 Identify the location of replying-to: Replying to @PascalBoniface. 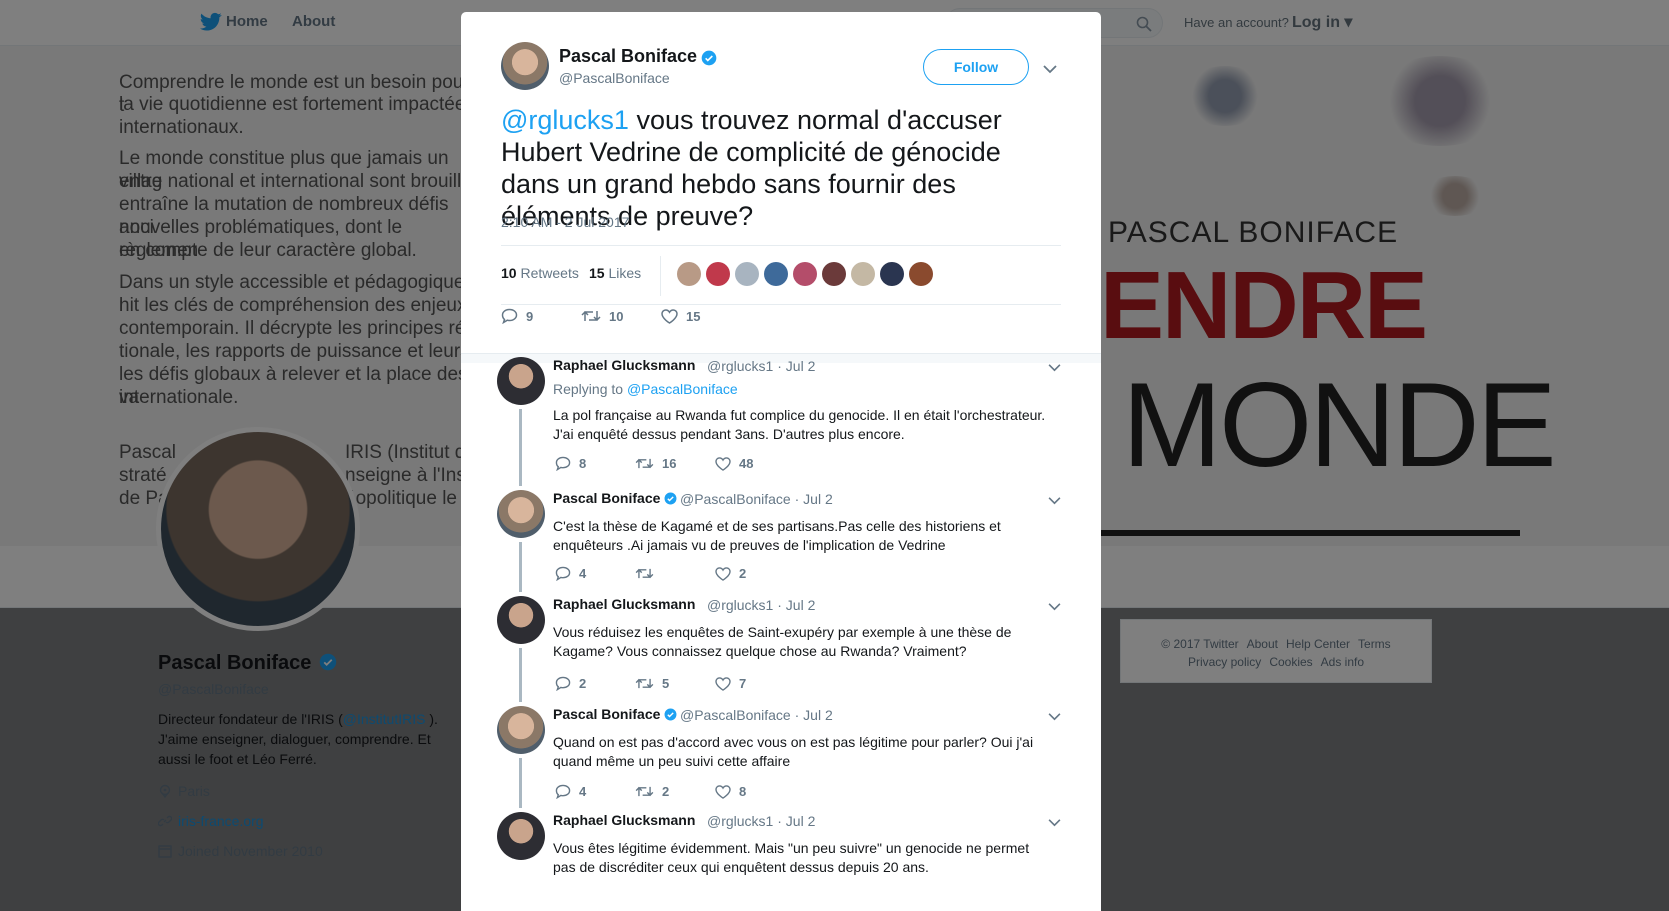
(645, 389).